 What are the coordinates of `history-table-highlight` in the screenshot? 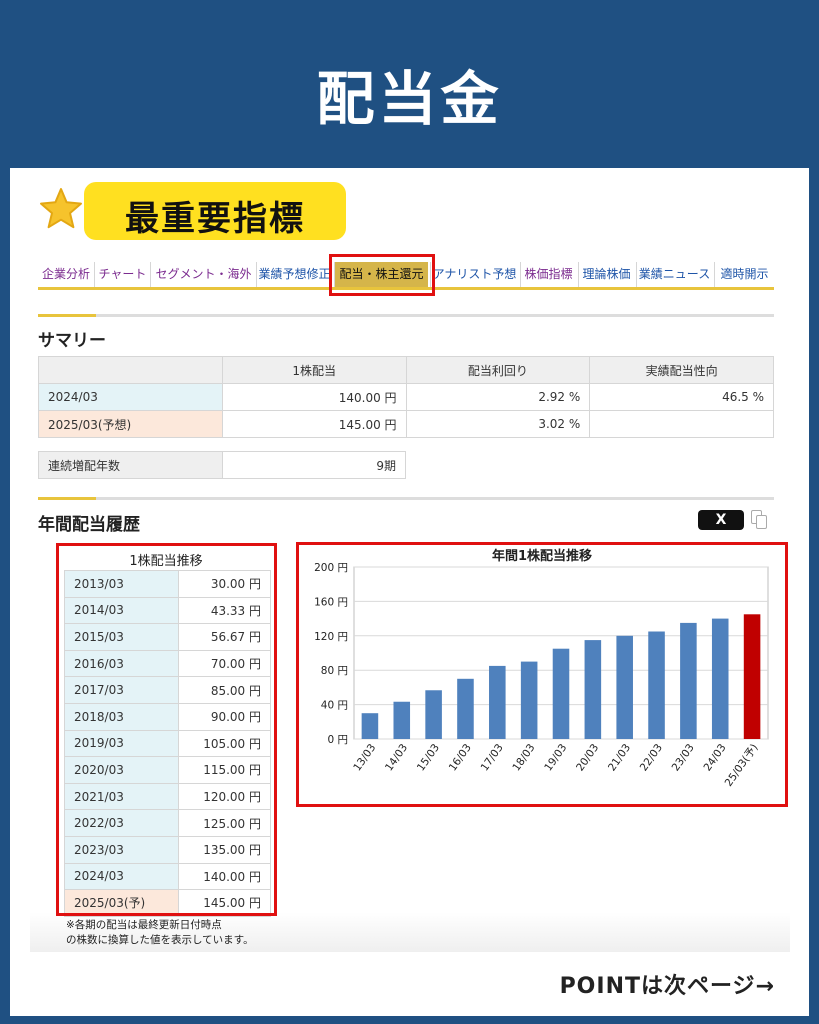 It's located at (166, 729).